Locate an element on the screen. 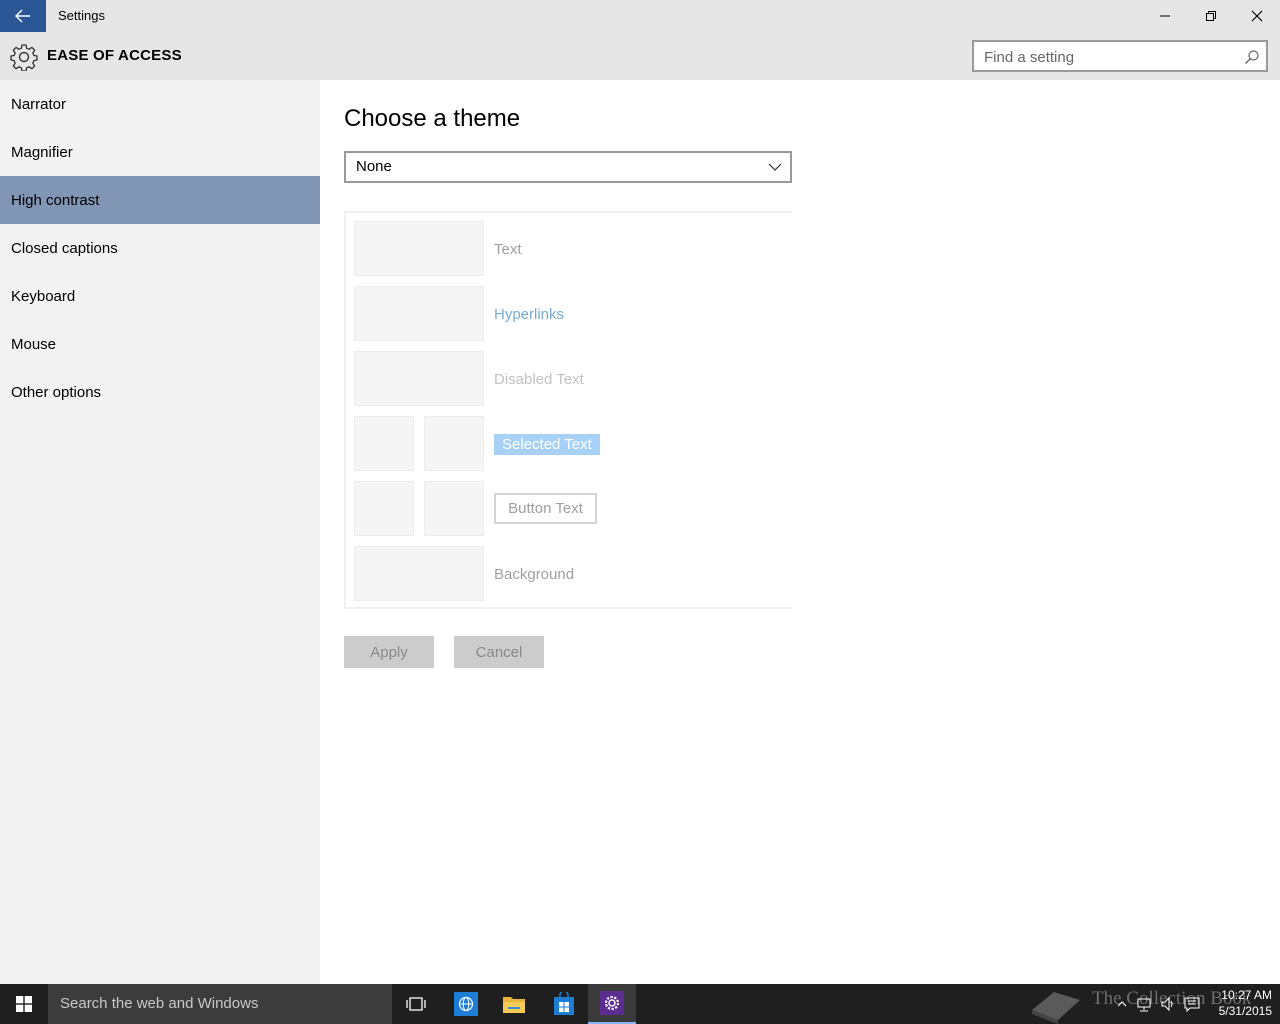 Image resolution: width=1280 pixels, height=1024 pixels. search-input is located at coordinates (1109, 57).